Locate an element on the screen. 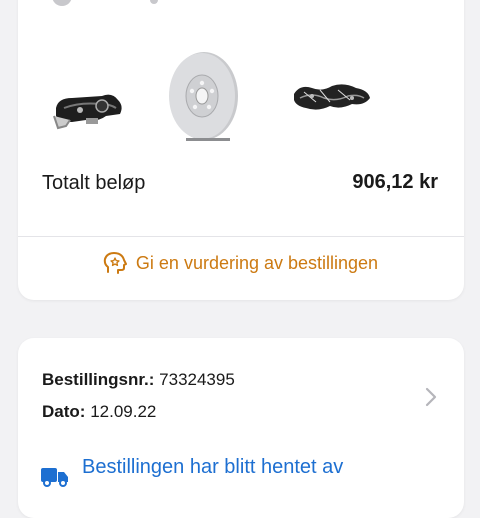  divider is located at coordinates (241, 236).